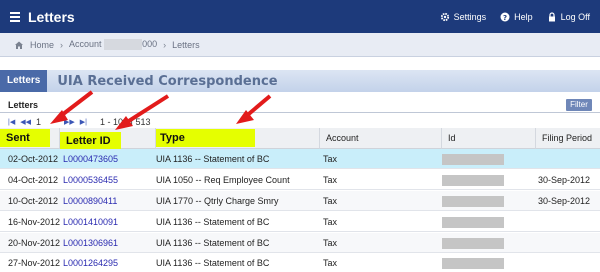 This screenshot has height=272, width=600. What do you see at coordinates (25, 138) in the screenshot?
I see `sent-header-label: Sent` at bounding box center [25, 138].